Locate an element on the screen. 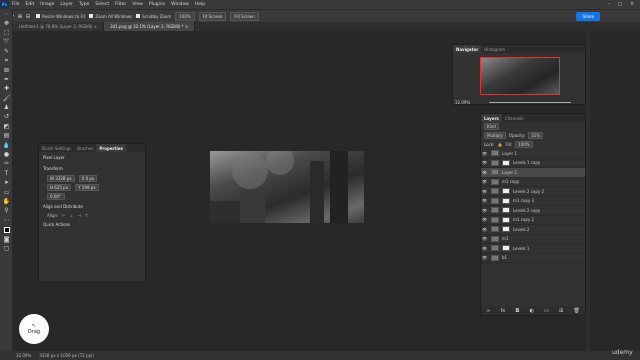  fill-field: 100% is located at coordinates (524, 144).